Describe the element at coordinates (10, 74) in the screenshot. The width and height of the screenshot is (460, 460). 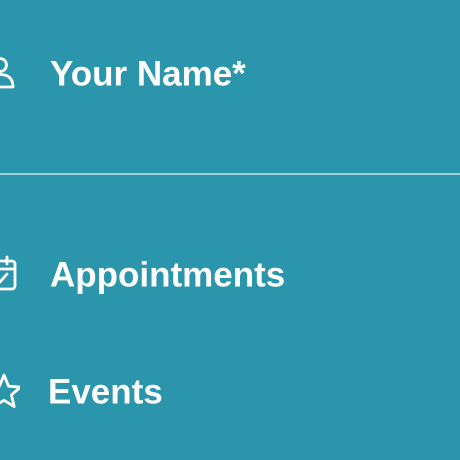
I see `user-icon` at that location.